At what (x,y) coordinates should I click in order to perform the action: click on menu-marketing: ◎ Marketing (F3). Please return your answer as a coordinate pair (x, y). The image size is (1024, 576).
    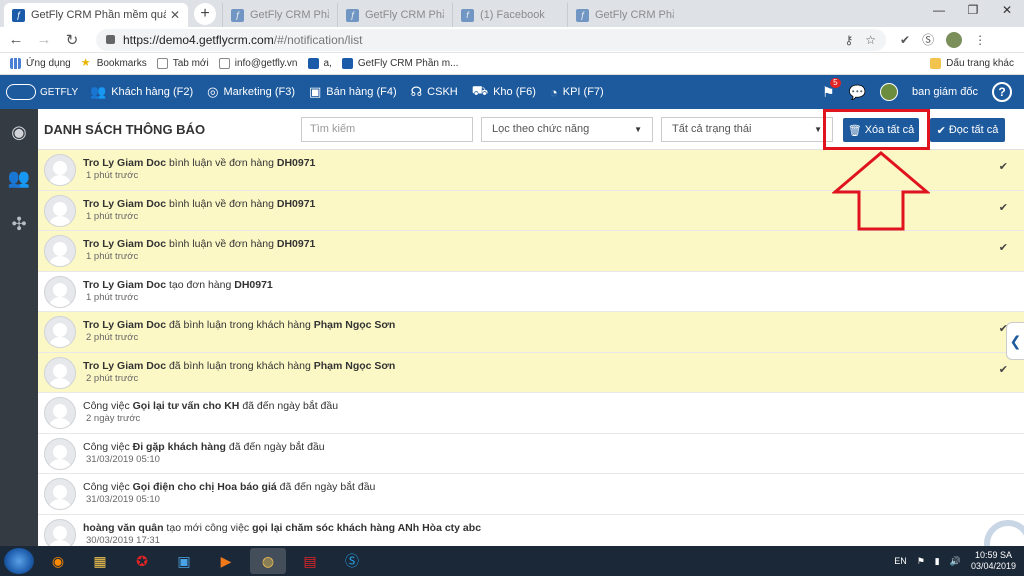
    Looking at the image, I should click on (251, 92).